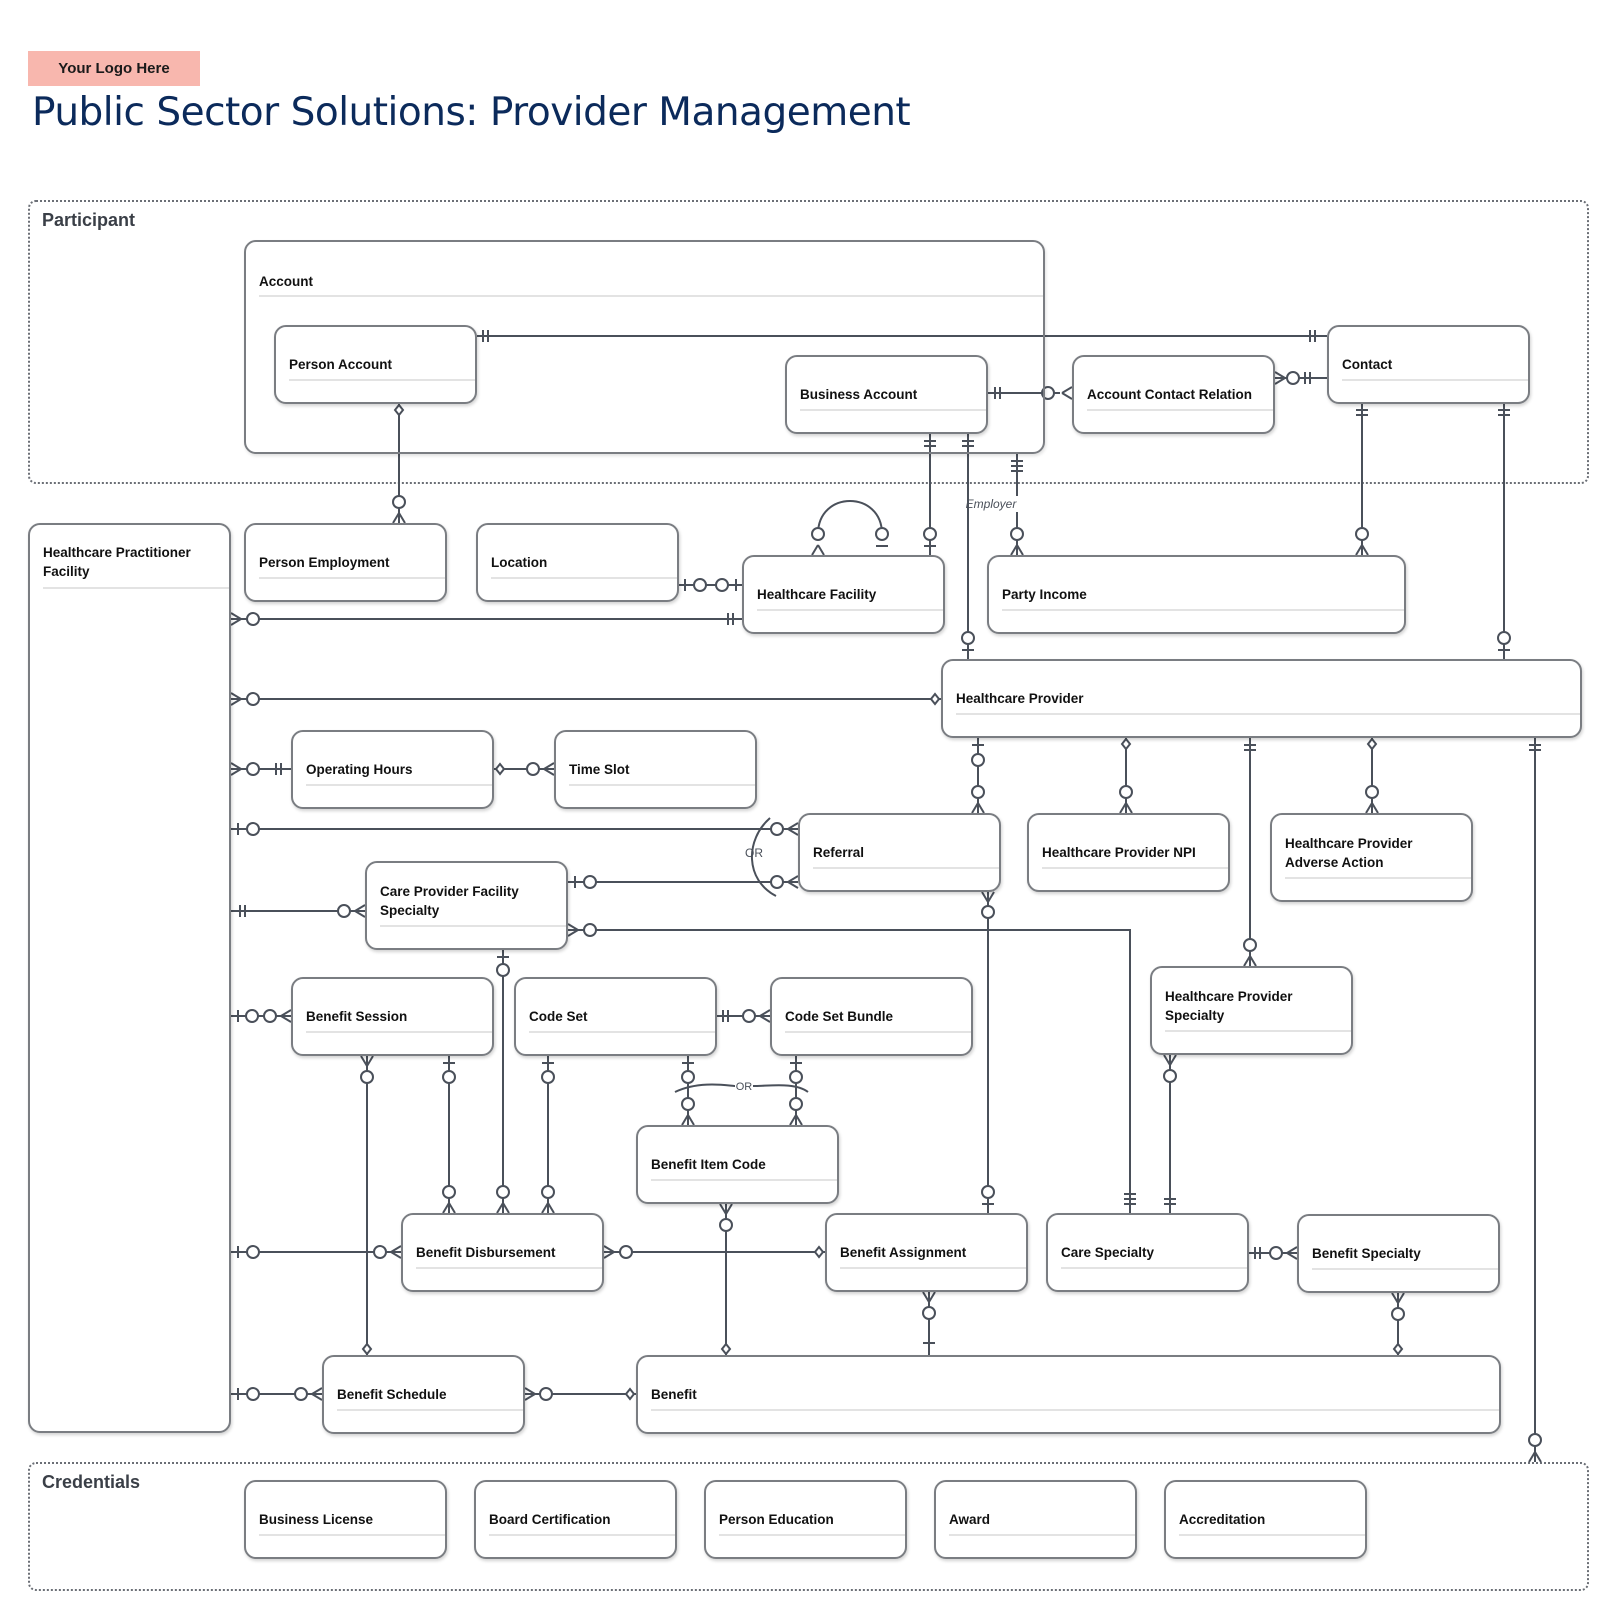  What do you see at coordinates (737, 1164) in the screenshot?
I see `entity-benefit-item-code: Benefit Item Code` at bounding box center [737, 1164].